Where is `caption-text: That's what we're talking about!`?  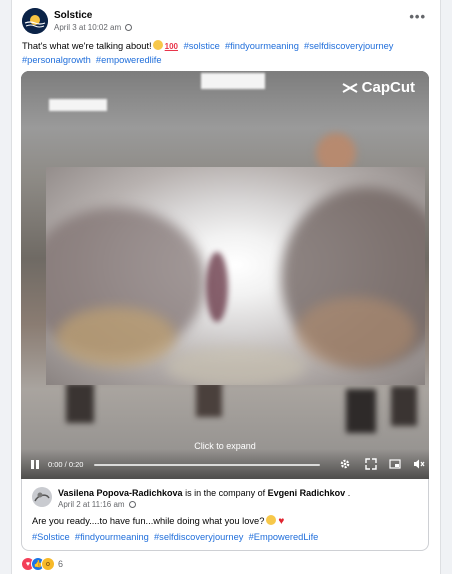
caption-text: That's what we're talking about! is located at coordinates (87, 46).